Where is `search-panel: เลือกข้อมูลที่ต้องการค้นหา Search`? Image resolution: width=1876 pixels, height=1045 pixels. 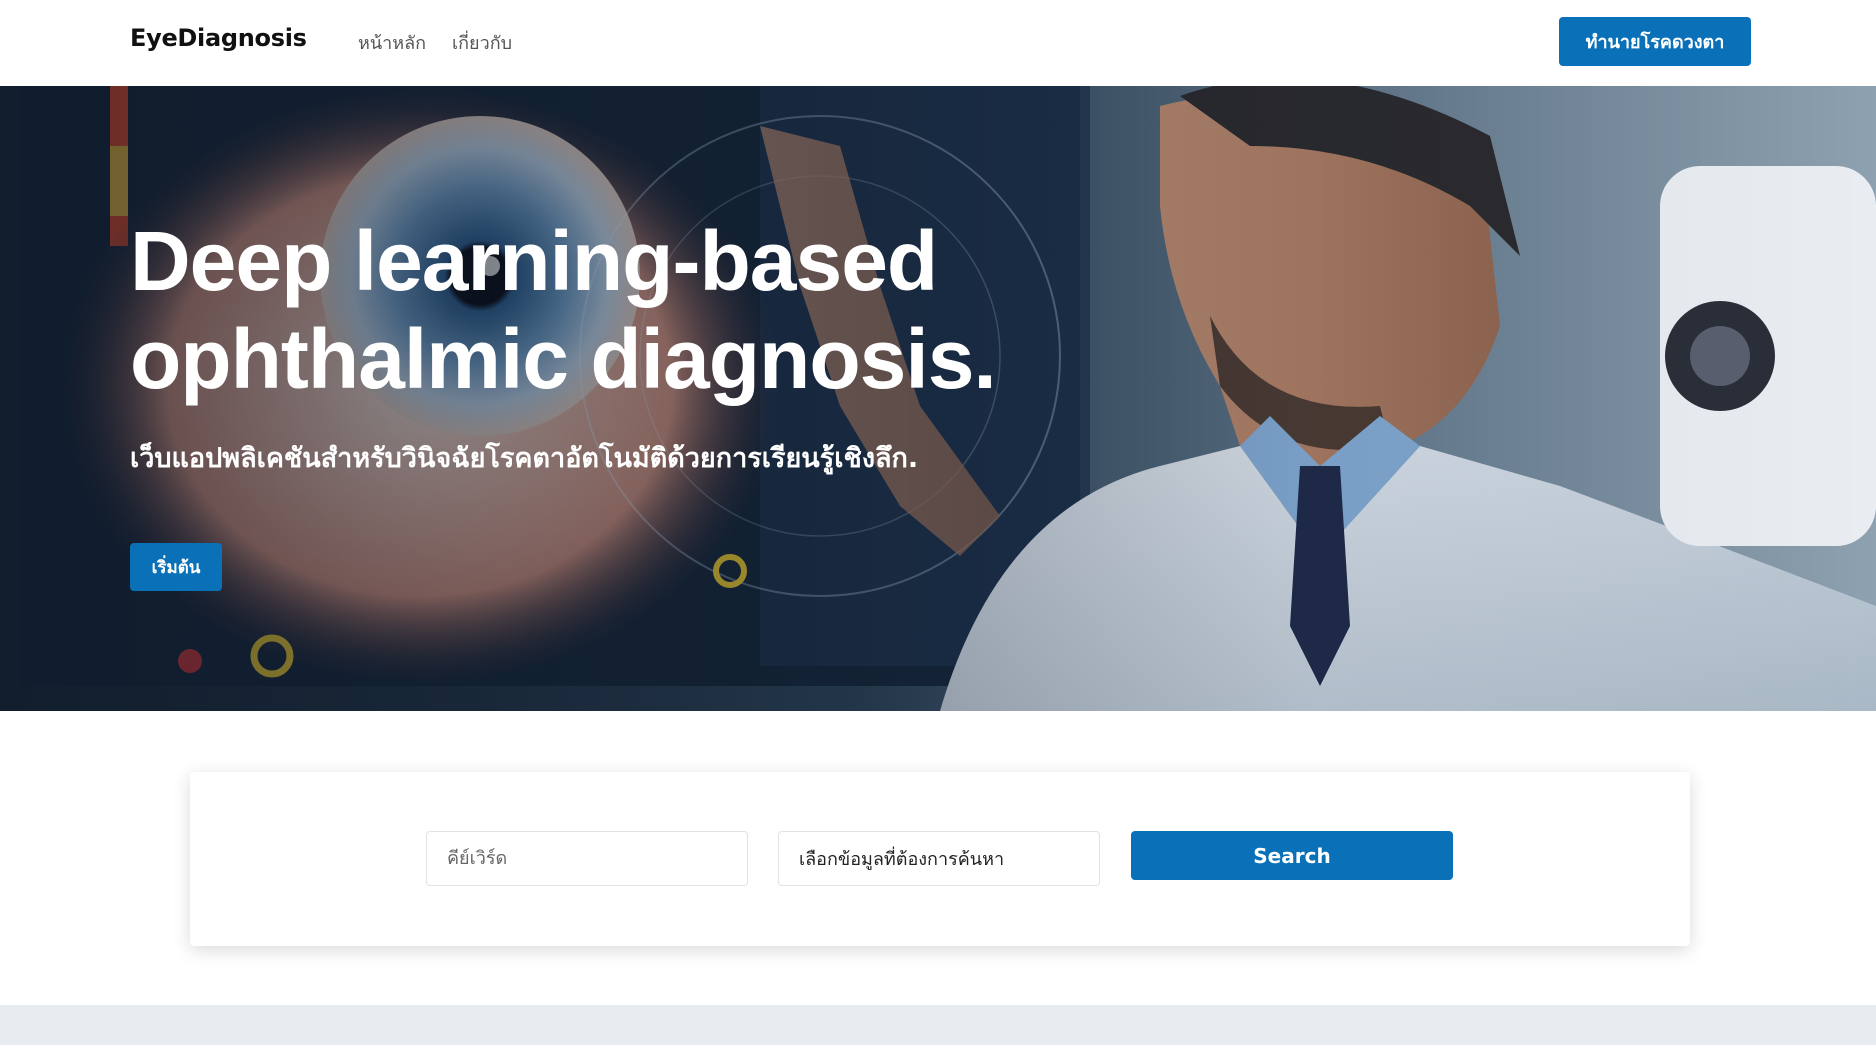 search-panel: เลือกข้อมูลที่ต้องการค้นหา Search is located at coordinates (940, 859).